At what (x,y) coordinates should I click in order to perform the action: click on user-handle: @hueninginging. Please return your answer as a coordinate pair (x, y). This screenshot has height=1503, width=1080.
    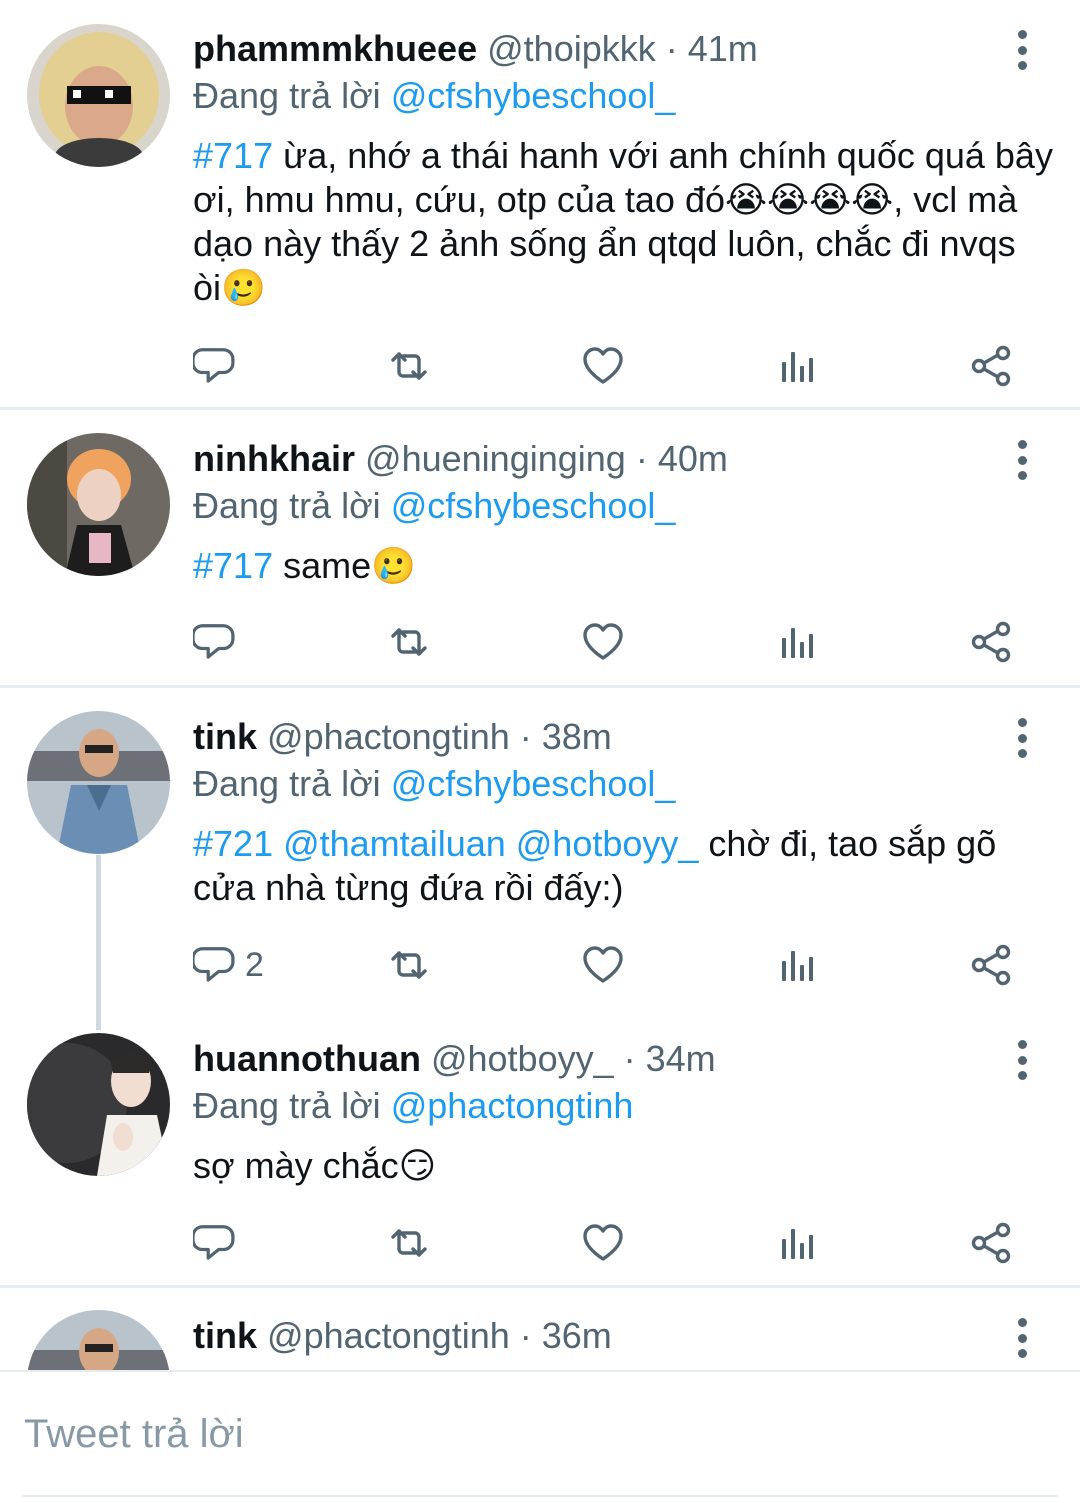
    Looking at the image, I should click on (495, 458).